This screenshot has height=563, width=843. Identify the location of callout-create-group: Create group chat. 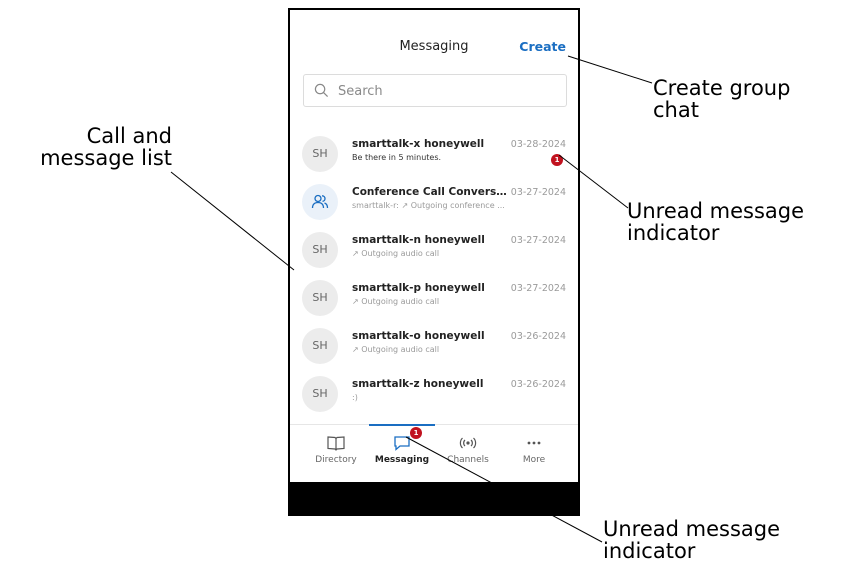
(722, 99).